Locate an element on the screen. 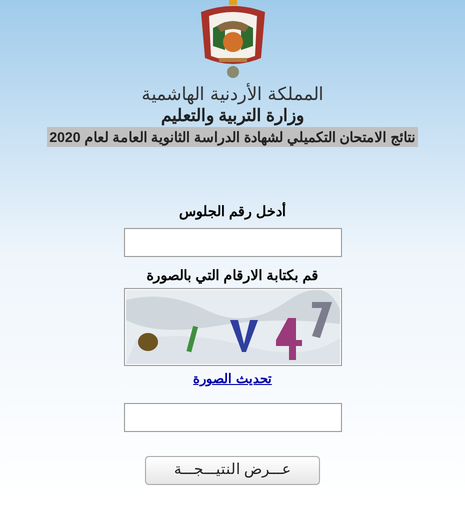 The image size is (465, 505). refresh-image-link: تحديث الصورة is located at coordinates (232, 378).